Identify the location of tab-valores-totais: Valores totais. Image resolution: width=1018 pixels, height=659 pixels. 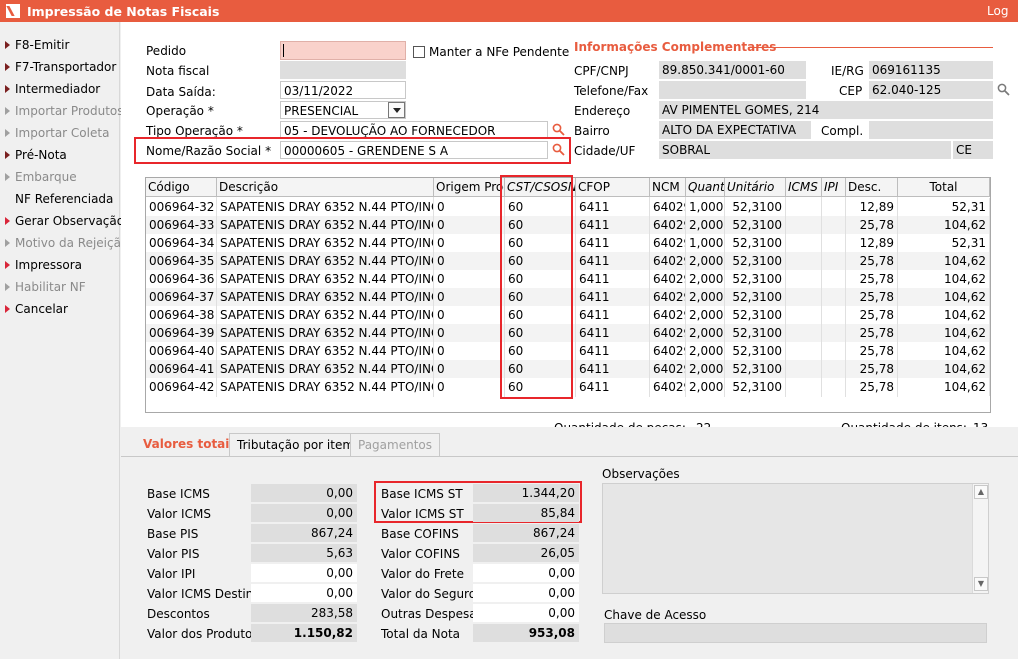
(190, 444).